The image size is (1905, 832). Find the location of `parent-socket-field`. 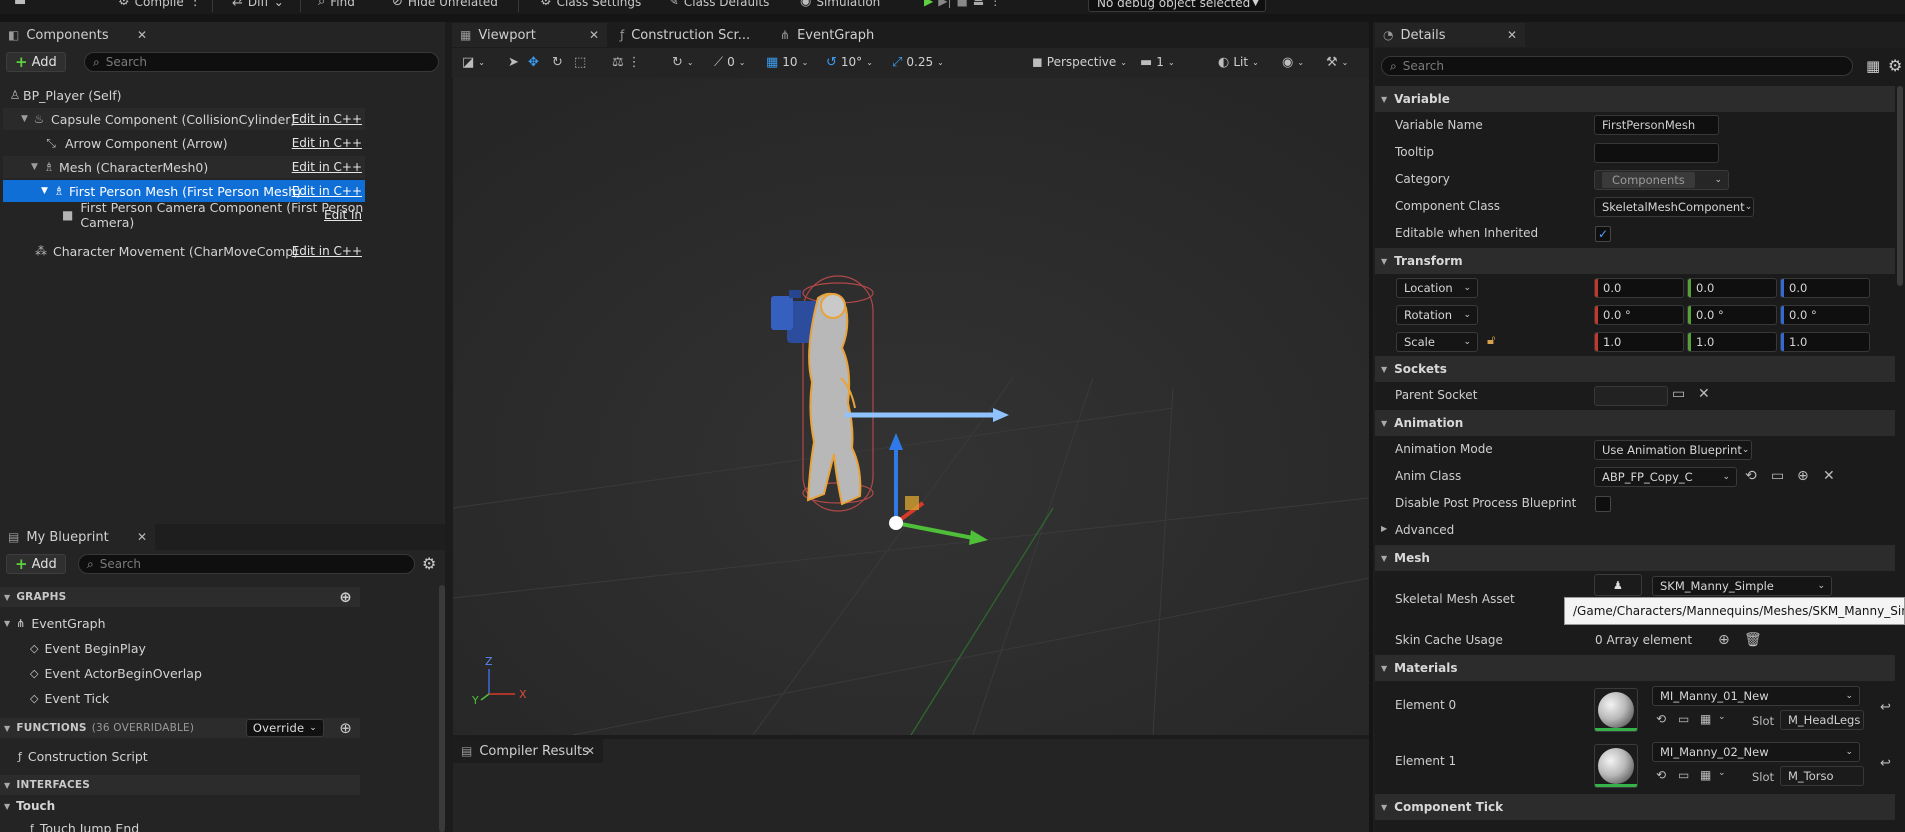

parent-socket-field is located at coordinates (1631, 396).